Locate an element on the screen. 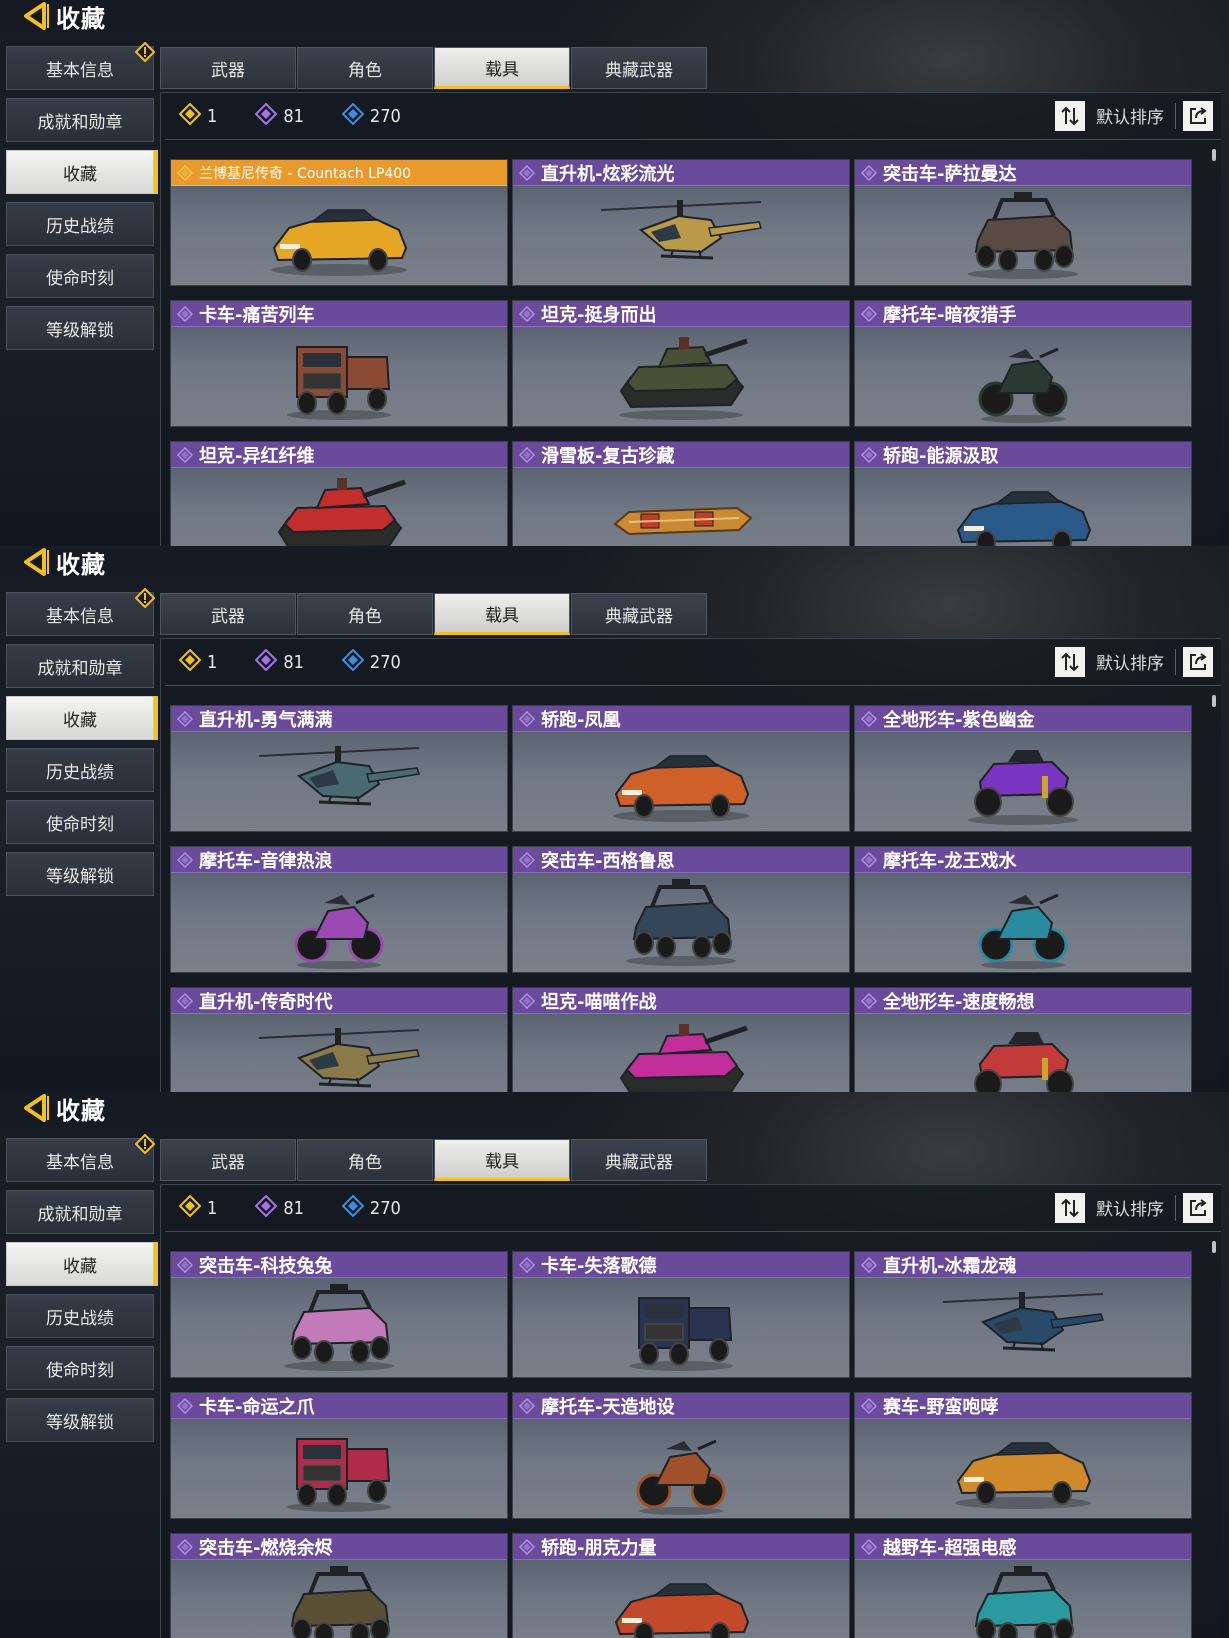 Image resolution: width=1229 pixels, height=1638 pixels. vehicle-card: 直升机-勇气满满 is located at coordinates (339, 768).